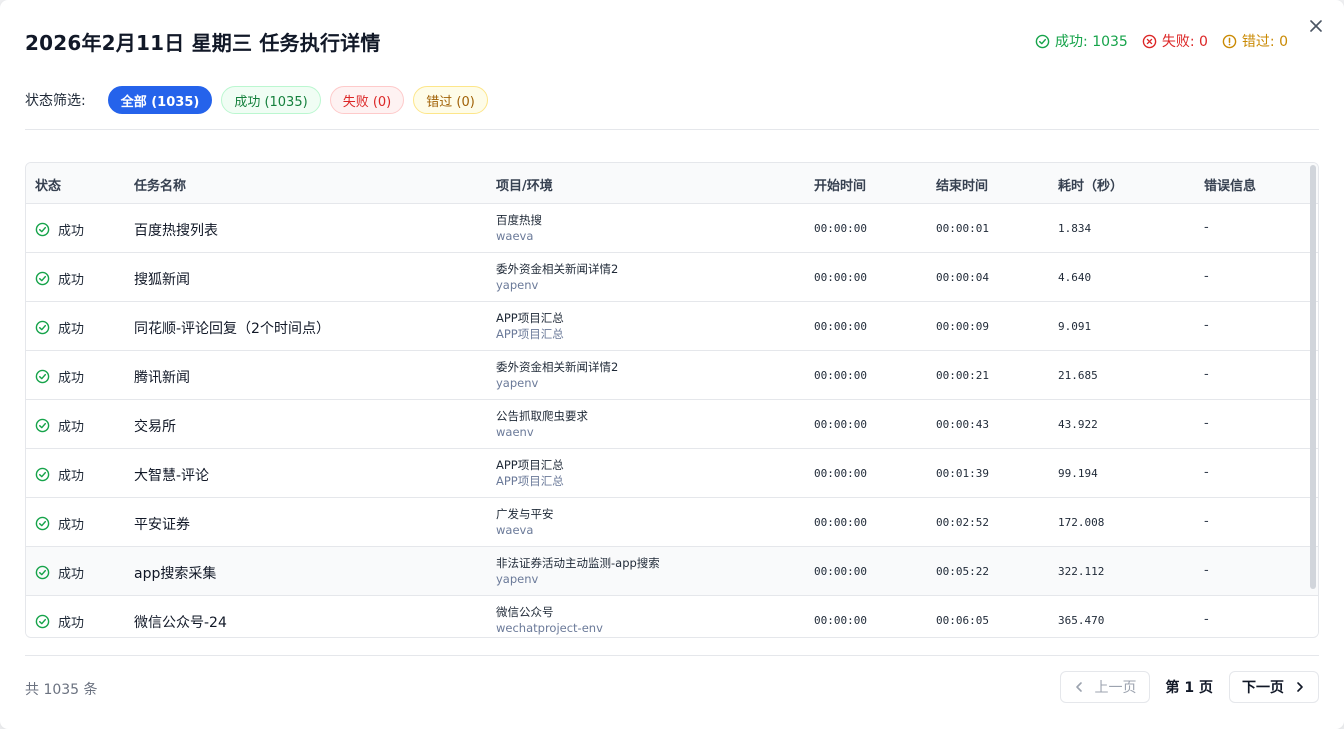 The image size is (1344, 729). I want to click on header-end: 结束时间, so click(962, 184).